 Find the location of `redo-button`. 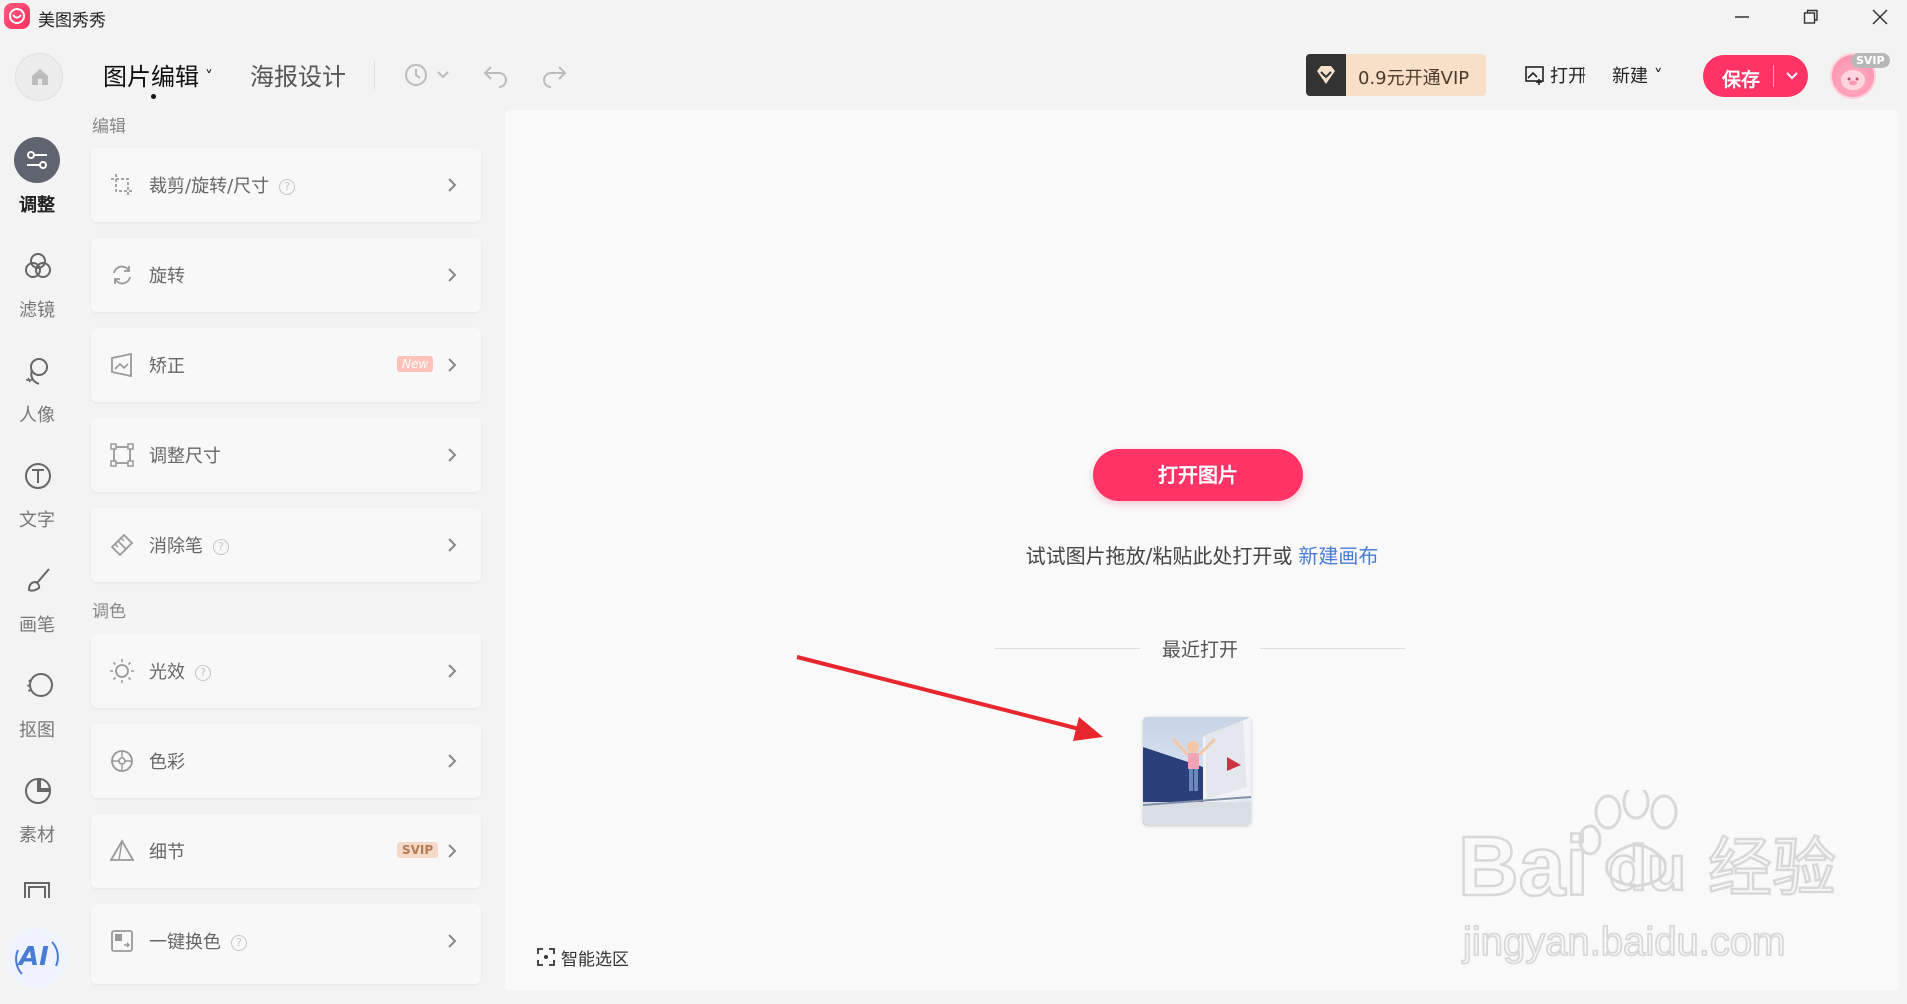

redo-button is located at coordinates (554, 77).